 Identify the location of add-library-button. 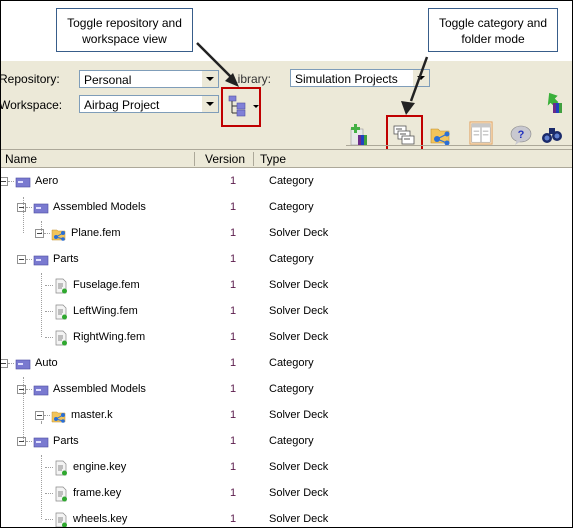
(360, 135).